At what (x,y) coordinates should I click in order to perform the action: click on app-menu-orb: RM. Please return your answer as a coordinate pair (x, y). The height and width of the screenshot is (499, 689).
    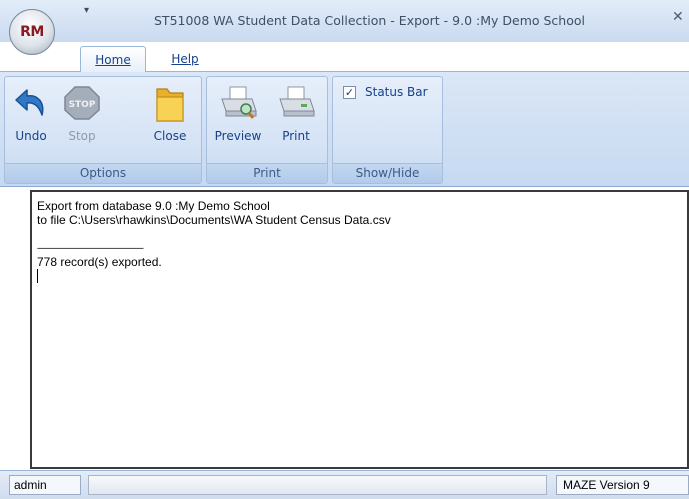
    Looking at the image, I should click on (32, 32).